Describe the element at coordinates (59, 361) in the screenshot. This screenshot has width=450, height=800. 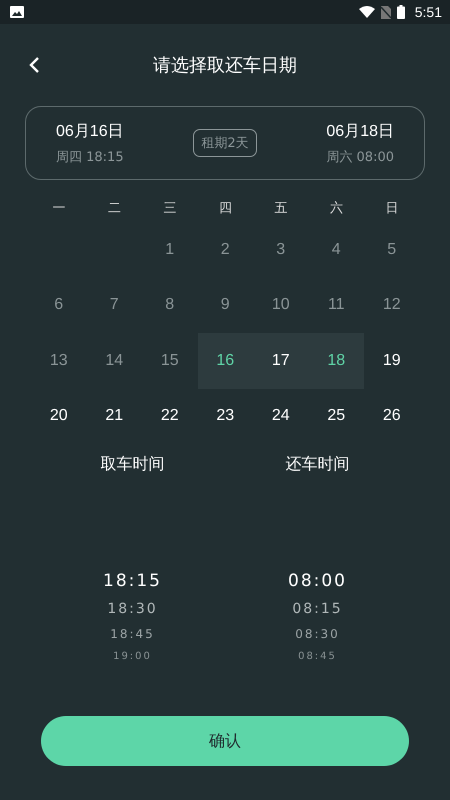
I see `calendar-day: 13` at that location.